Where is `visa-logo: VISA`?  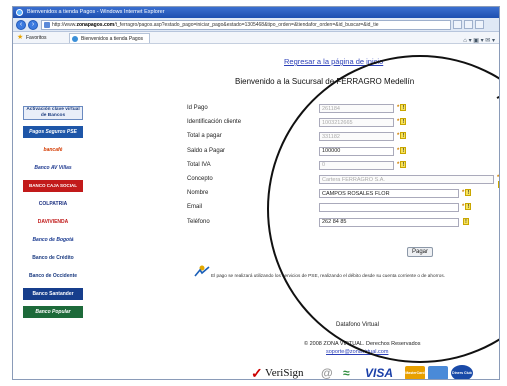 visa-logo: VISA is located at coordinates (379, 373).